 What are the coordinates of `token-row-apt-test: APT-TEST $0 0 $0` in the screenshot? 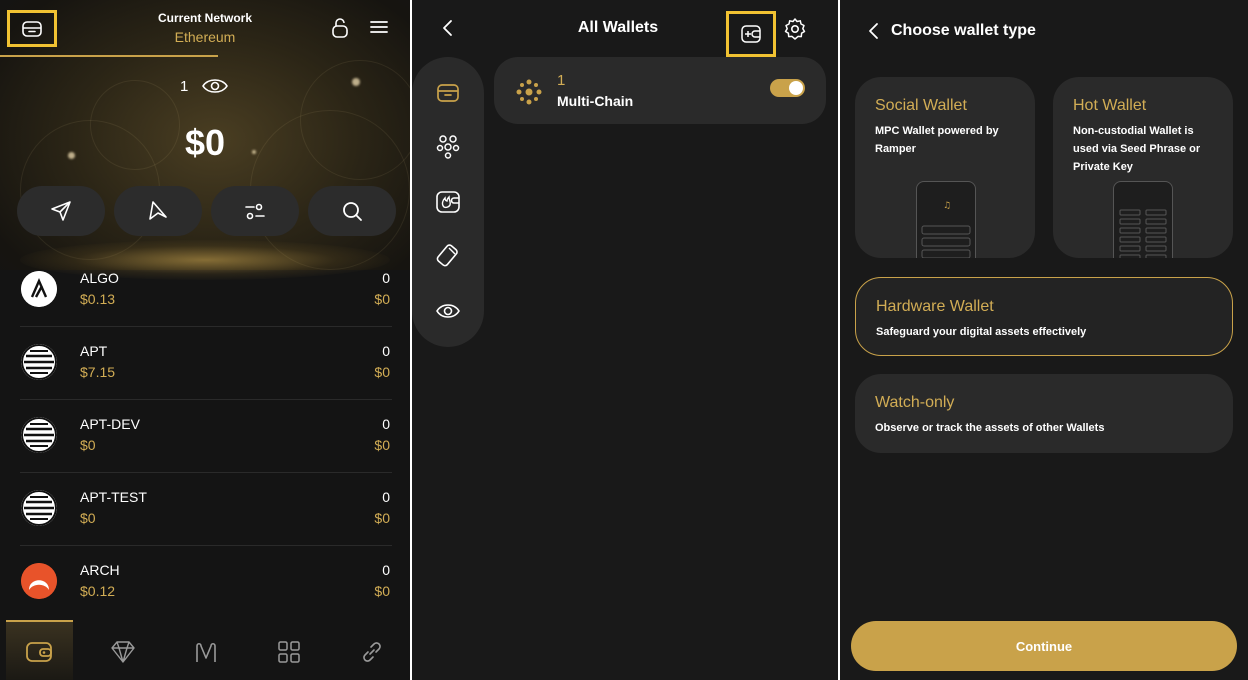 It's located at (205, 509).